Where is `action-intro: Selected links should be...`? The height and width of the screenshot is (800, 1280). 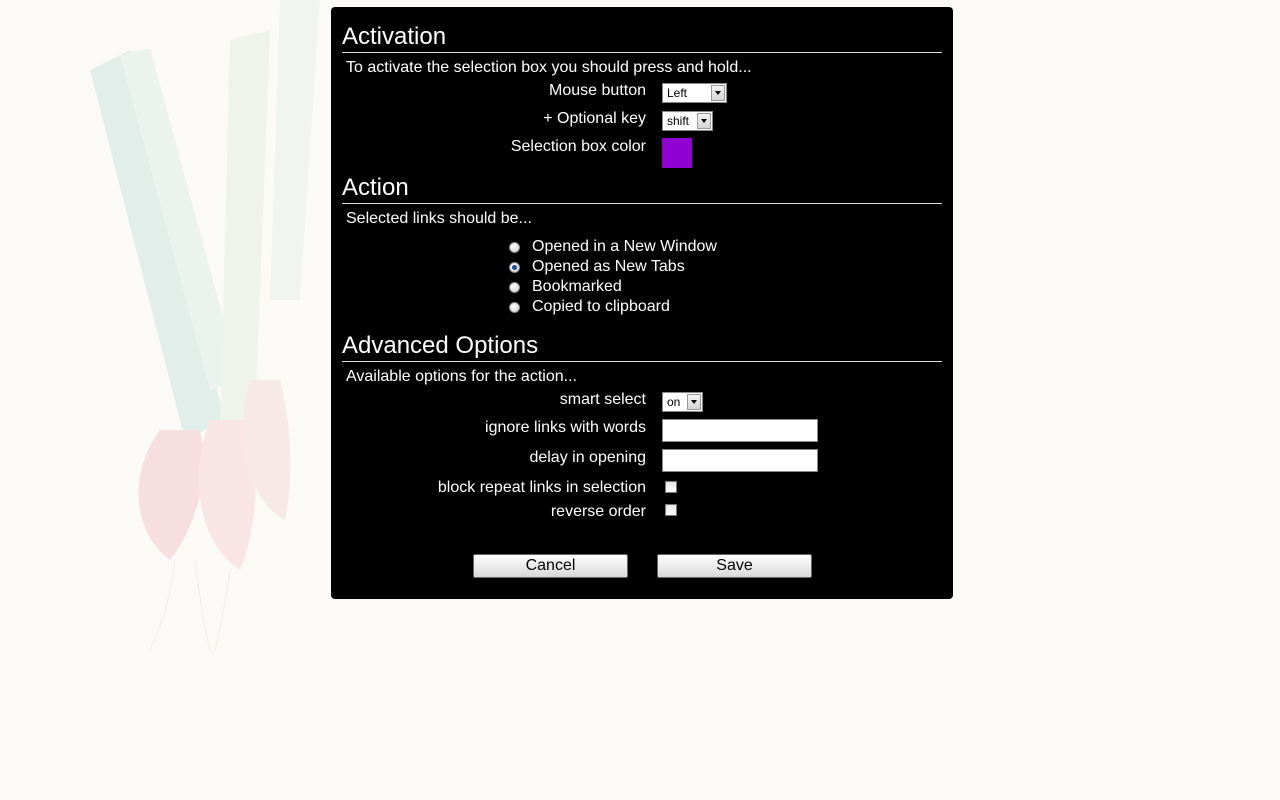
action-intro: Selected links should be... is located at coordinates (439, 218).